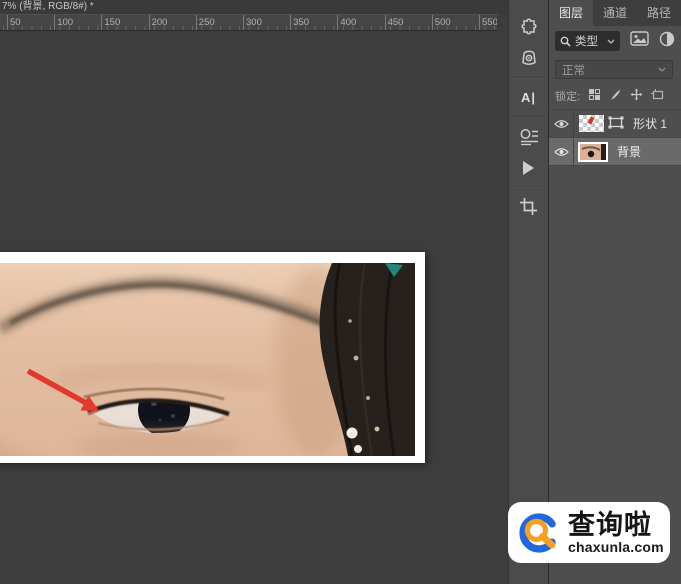  I want to click on lock-transparency-button, so click(594, 96).